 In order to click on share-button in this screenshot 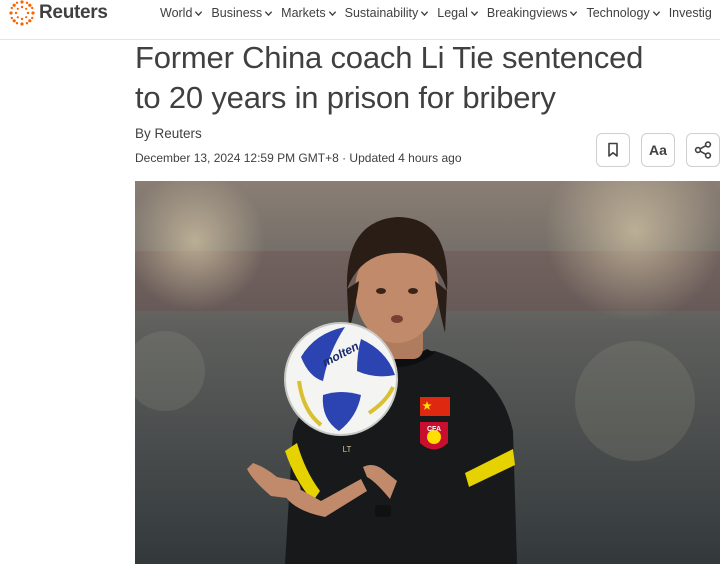, I will do `click(703, 150)`.